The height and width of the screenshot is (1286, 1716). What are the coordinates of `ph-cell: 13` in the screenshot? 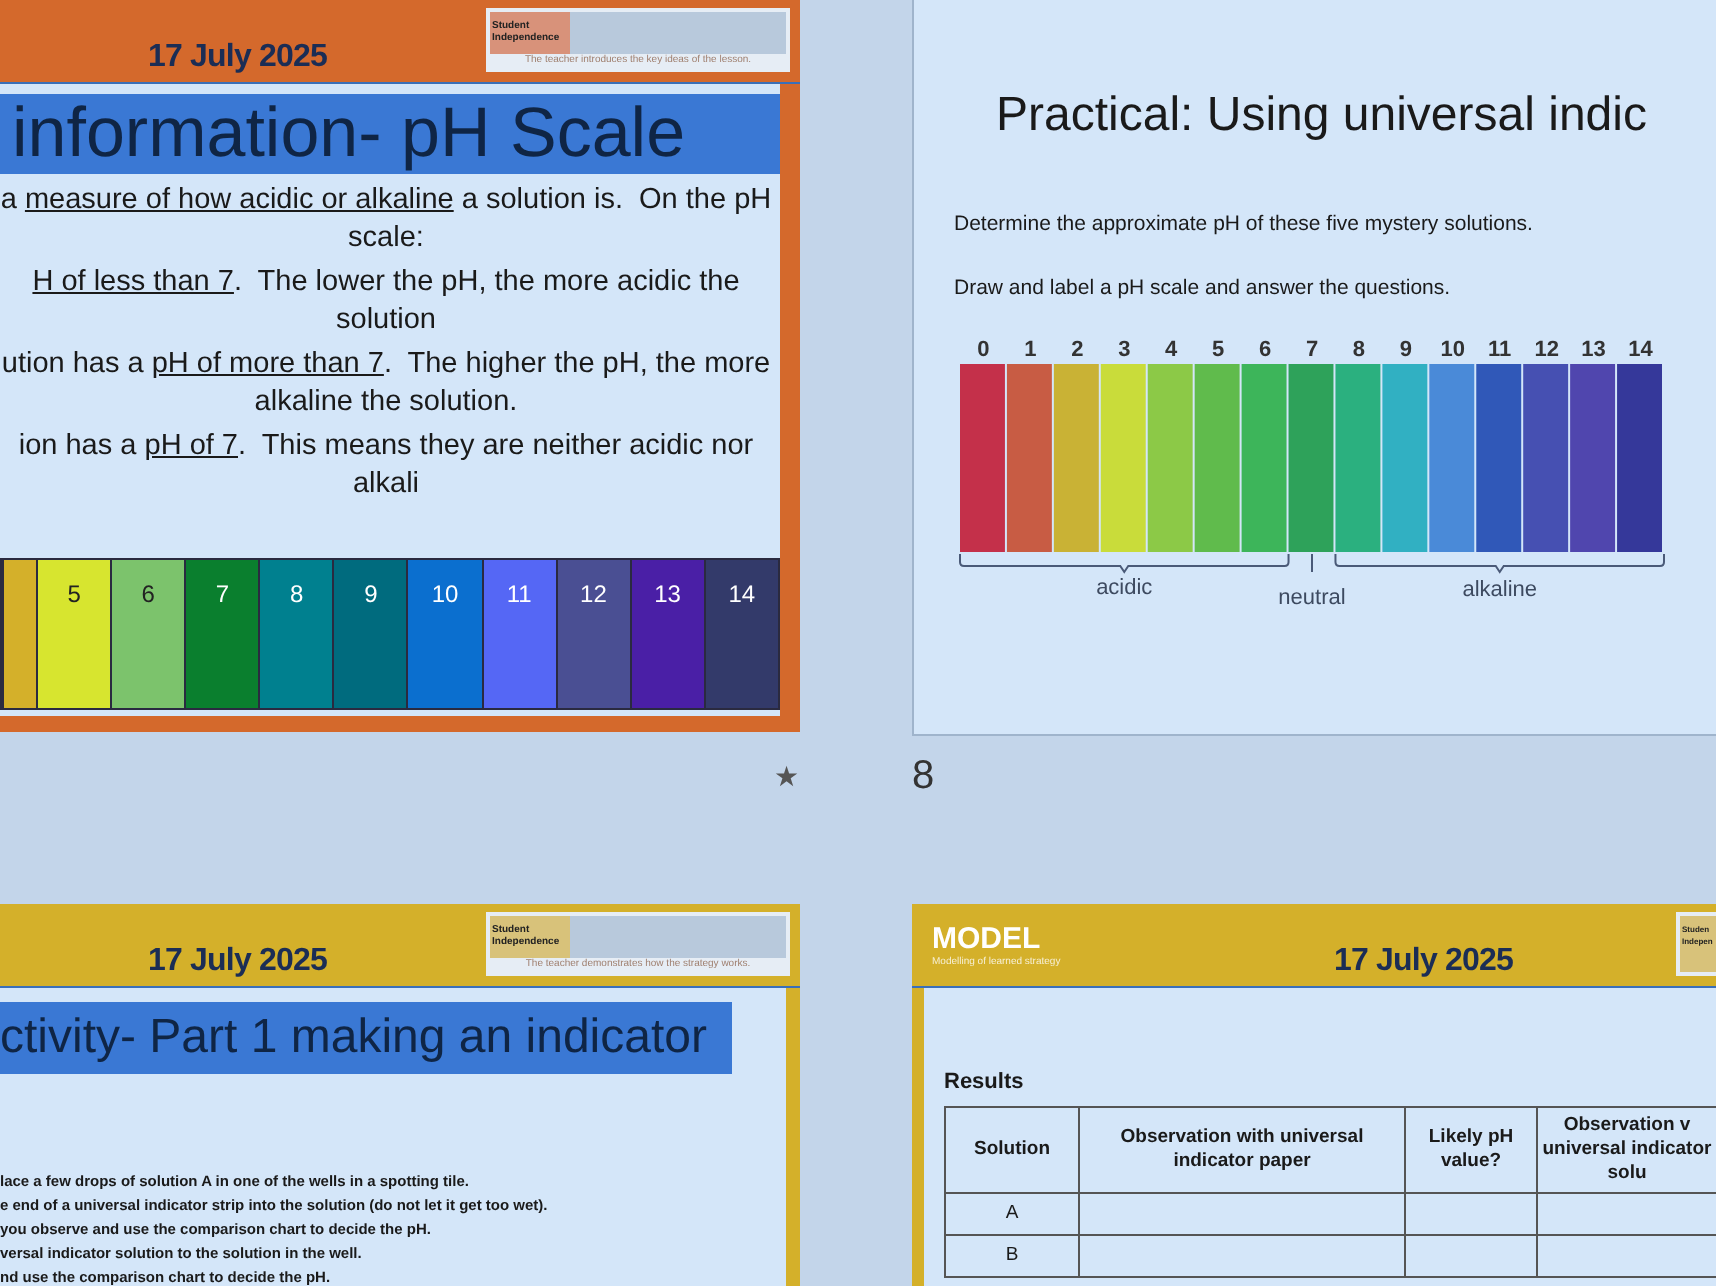 It's located at (666, 634).